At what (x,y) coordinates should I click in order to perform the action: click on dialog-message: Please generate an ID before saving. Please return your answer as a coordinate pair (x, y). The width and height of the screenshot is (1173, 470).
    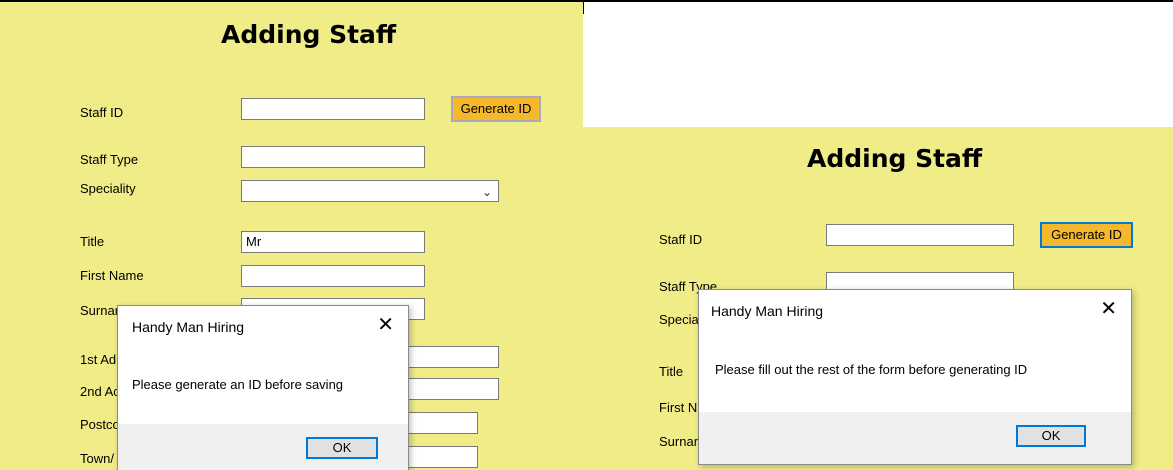
    Looking at the image, I should click on (238, 384).